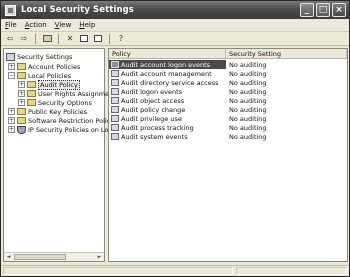 The image size is (350, 277). What do you see at coordinates (8, 257) in the screenshot?
I see `scroll-left-arrow-icon: ◄` at bounding box center [8, 257].